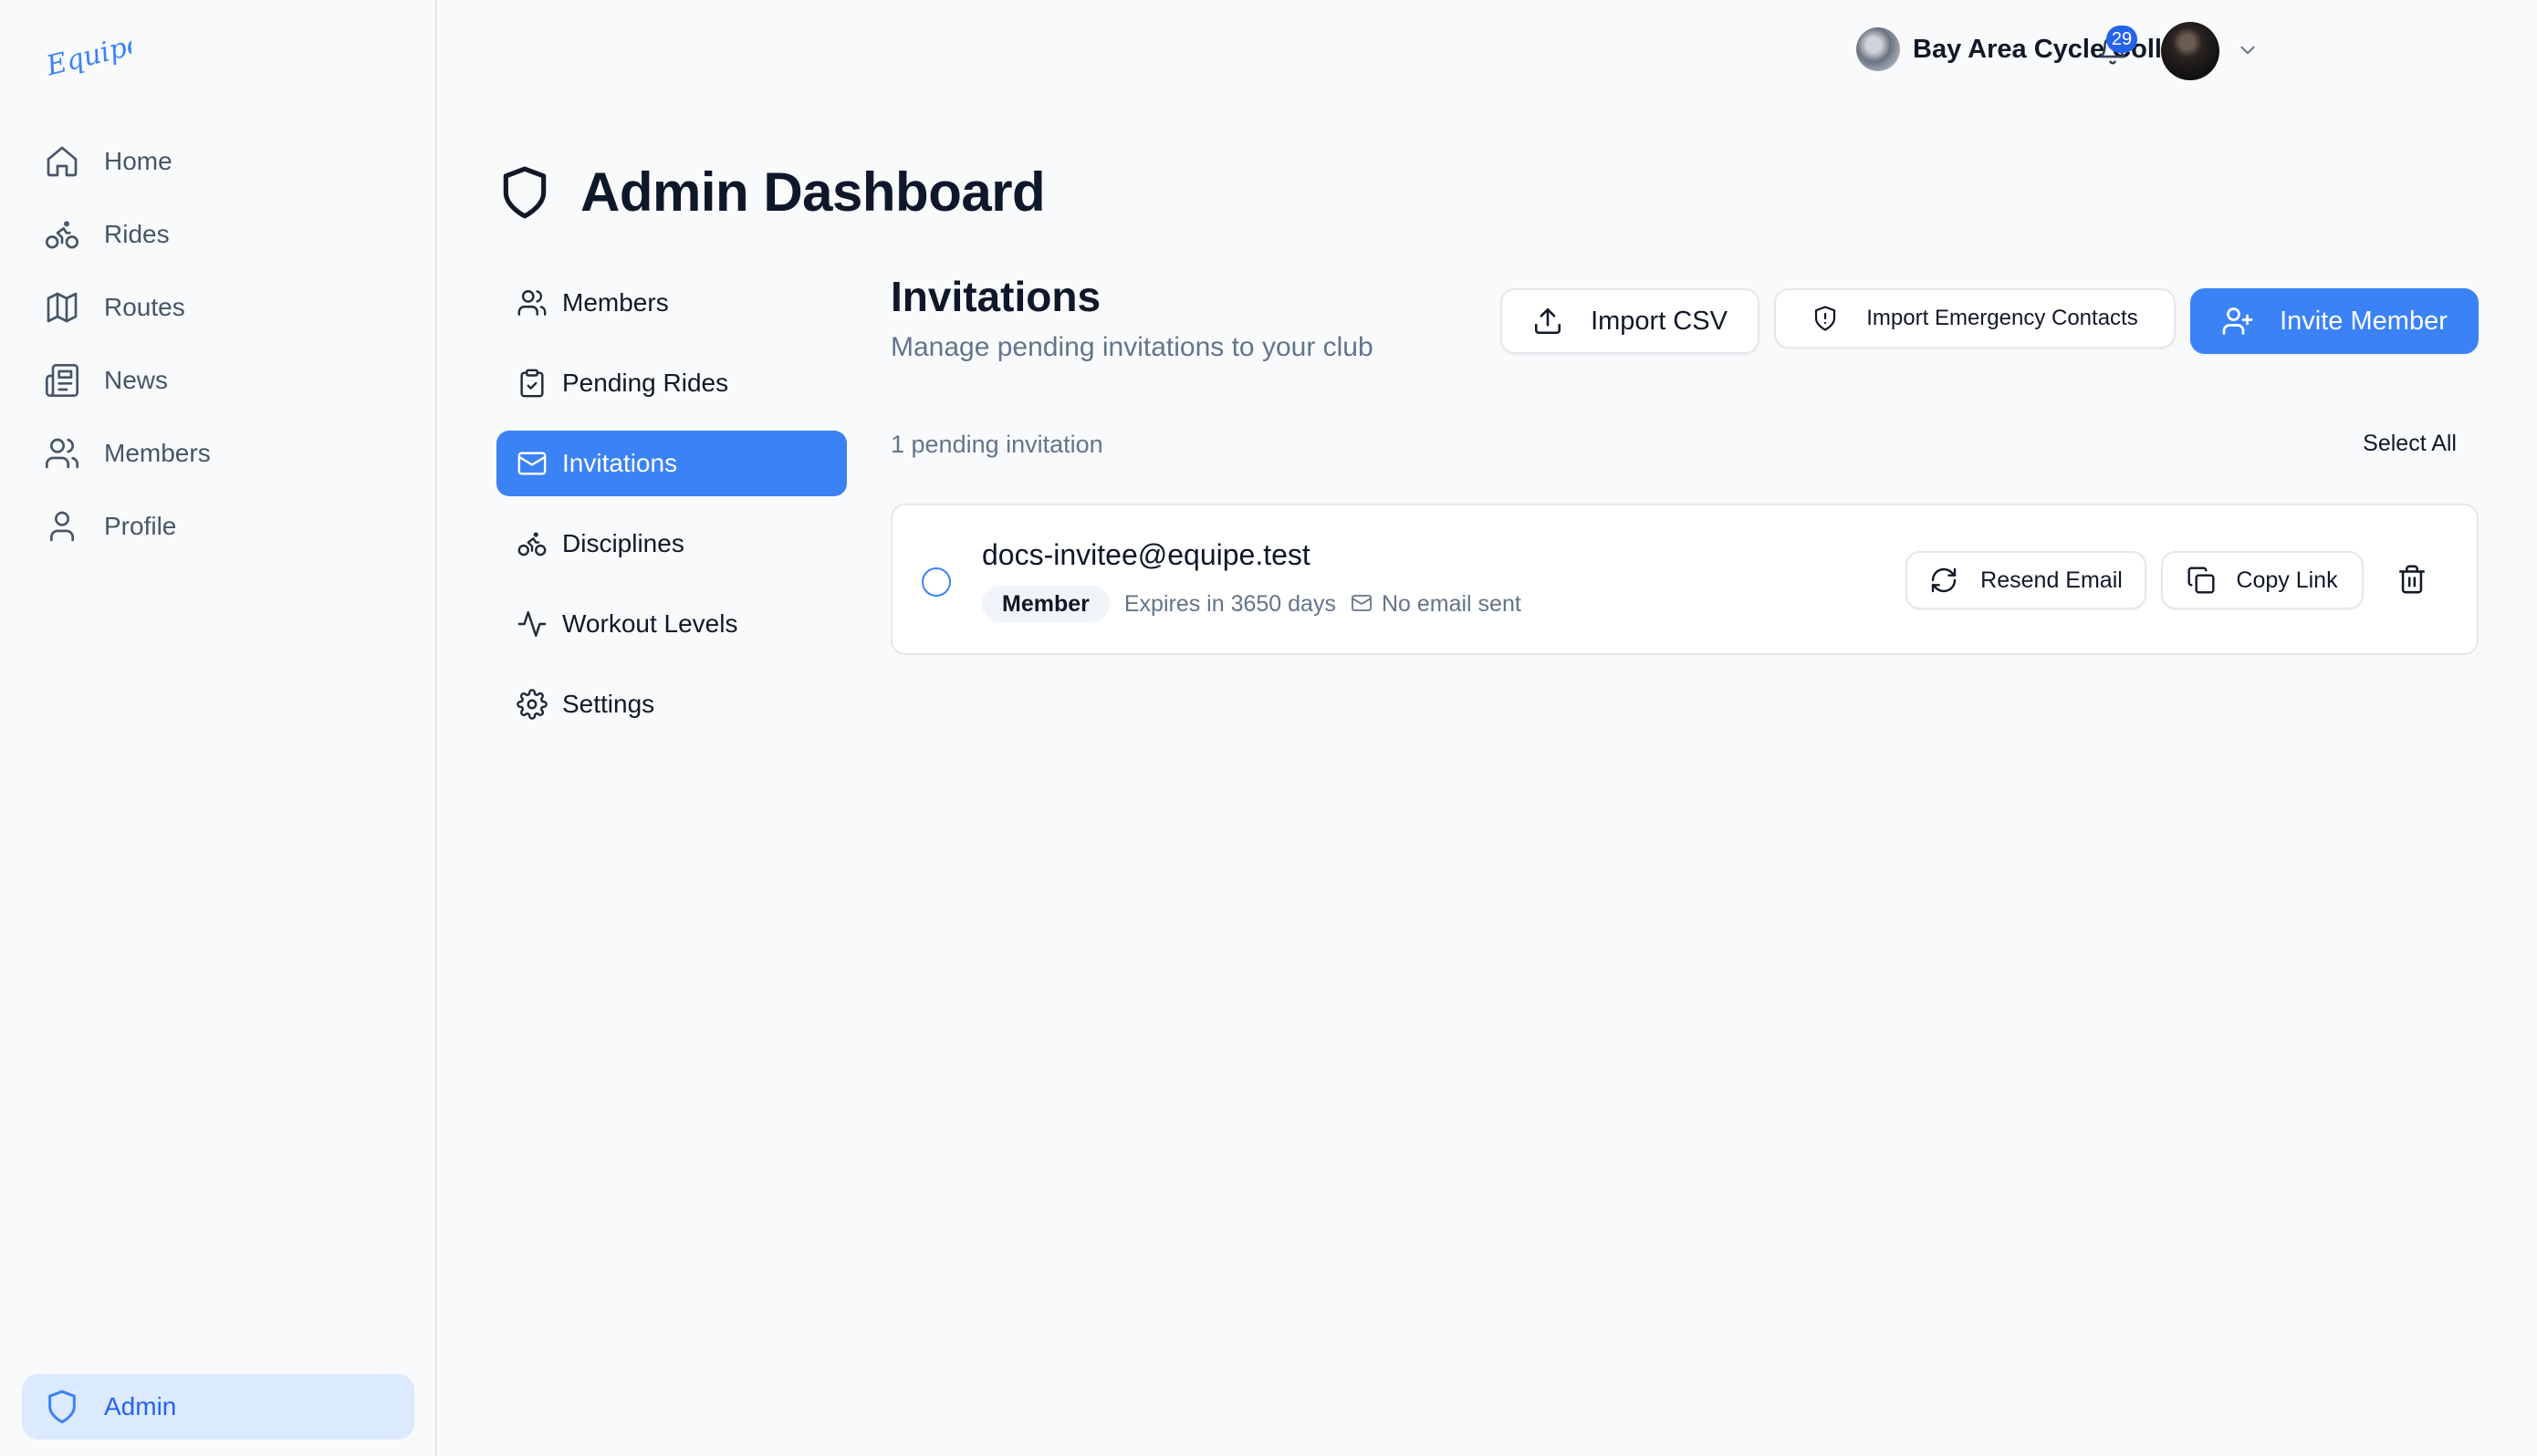  What do you see at coordinates (74, 380) in the screenshot?
I see `newspaper-icon` at bounding box center [74, 380].